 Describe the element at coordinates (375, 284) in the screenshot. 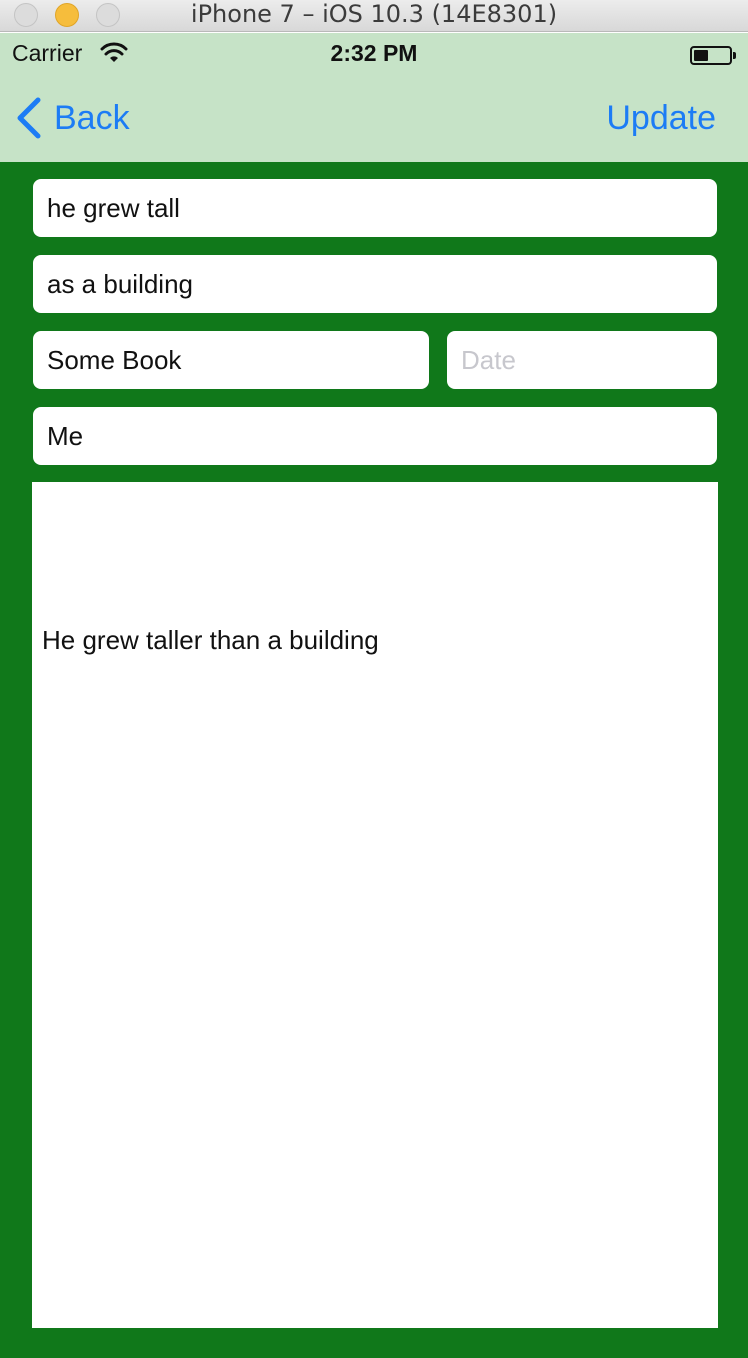

I see `quote-end-field: as a building` at that location.